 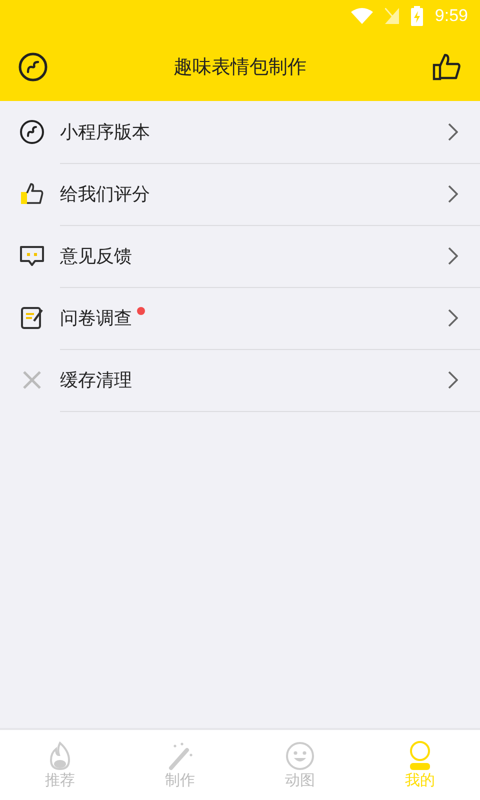 What do you see at coordinates (240, 132) in the screenshot?
I see `menu-item: 小程序版本` at bounding box center [240, 132].